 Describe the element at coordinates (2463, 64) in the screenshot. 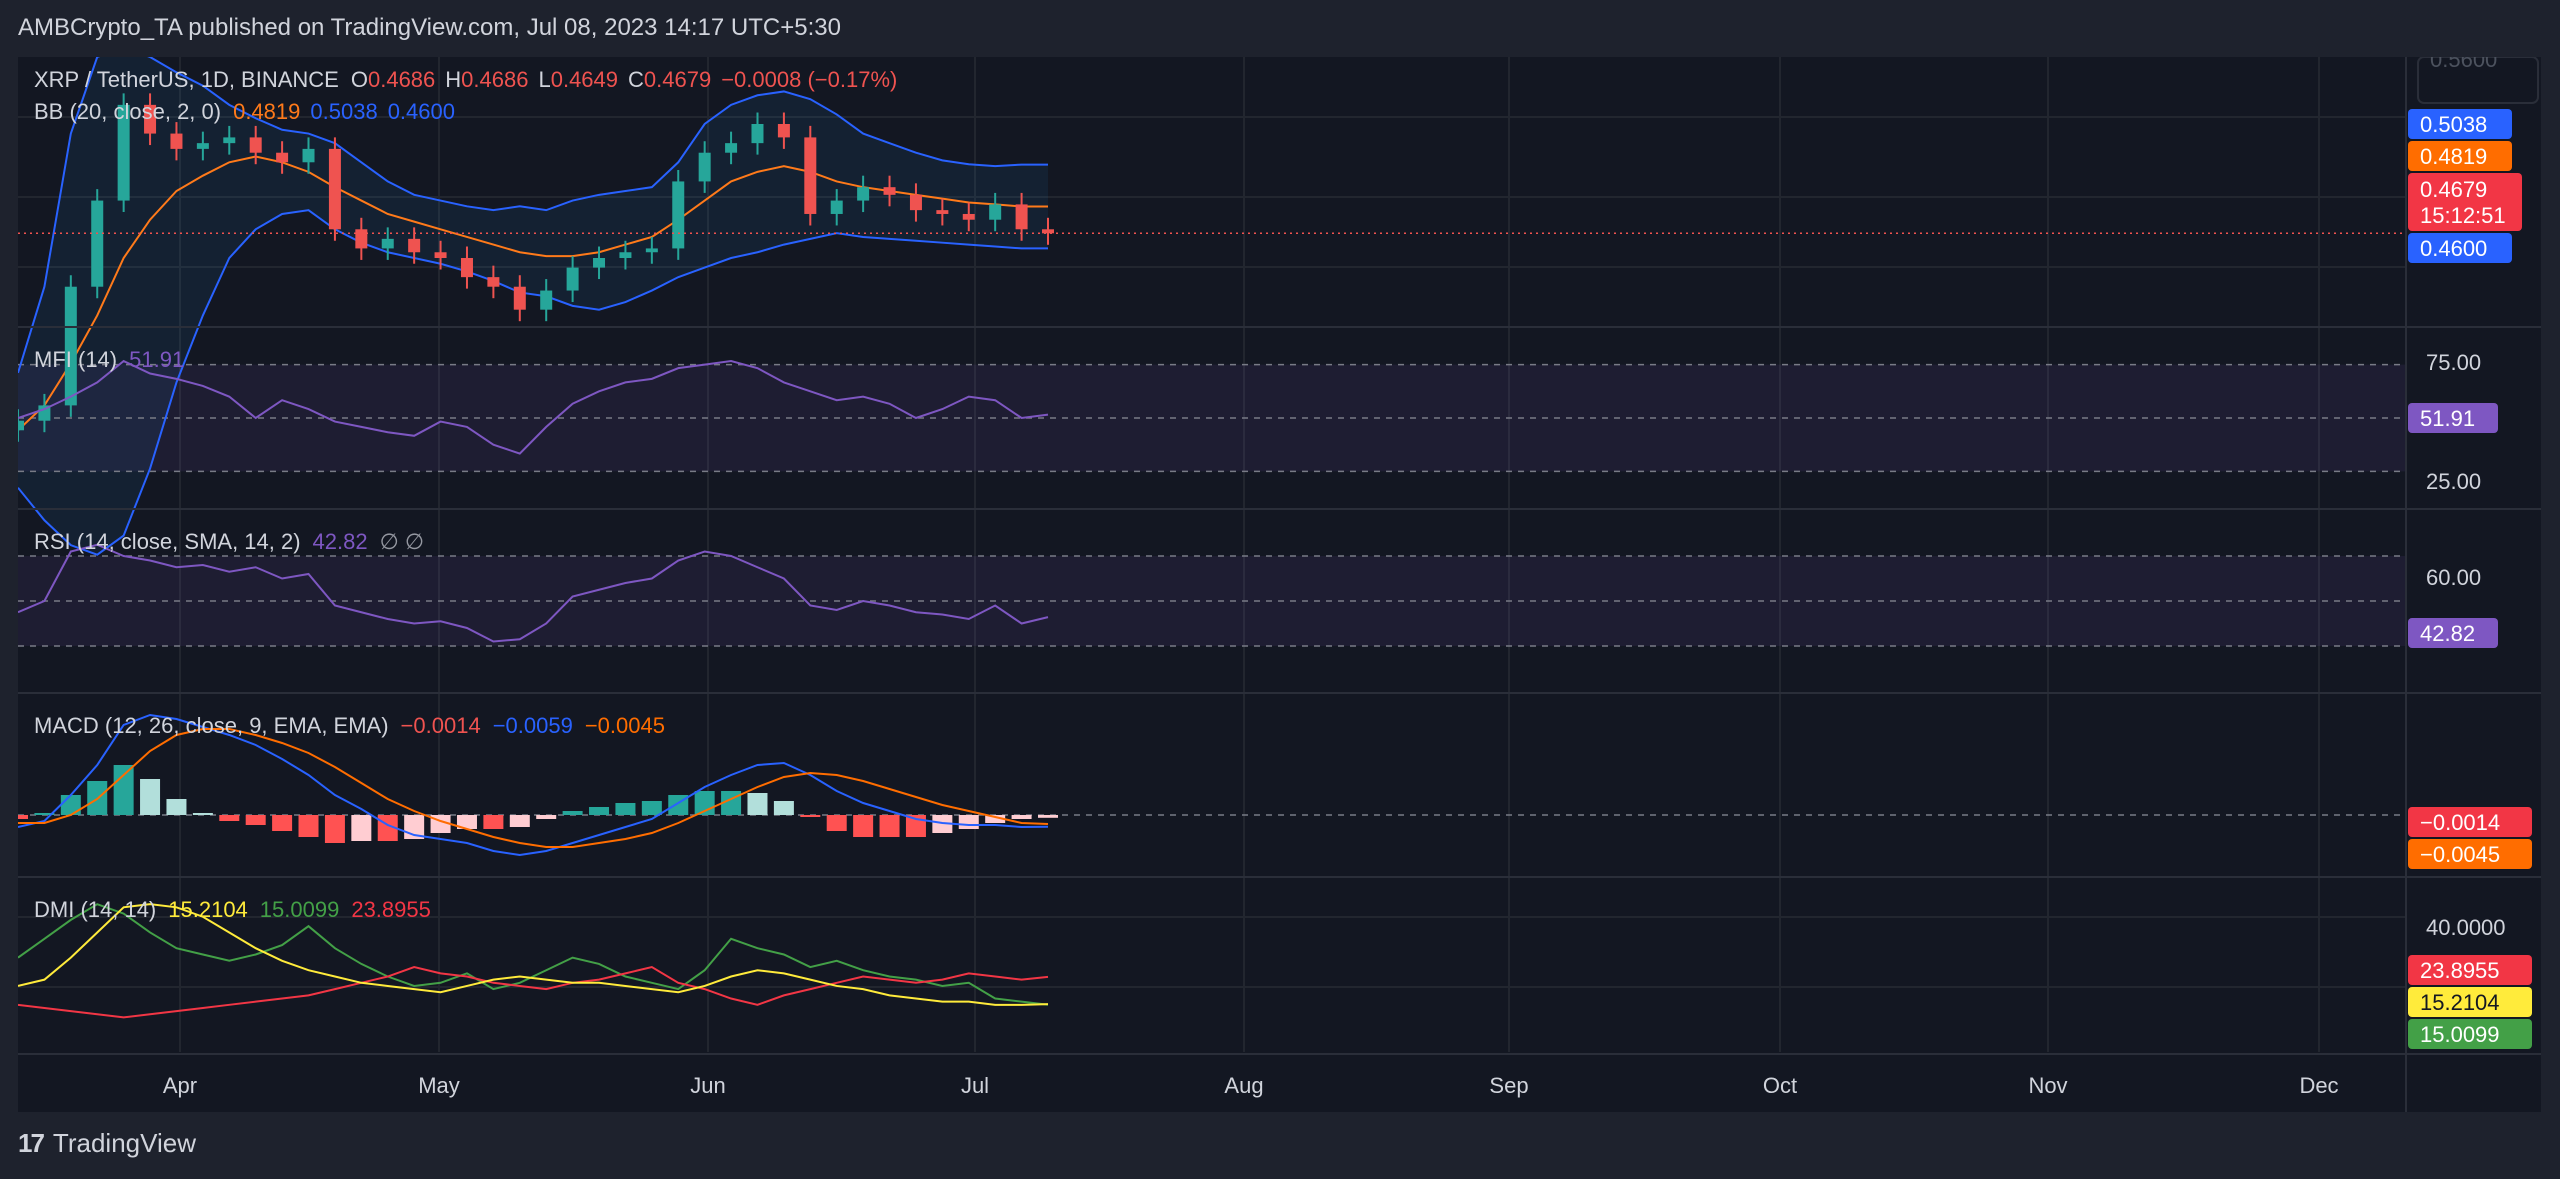

I see `axis-top-cut: 0.5600` at that location.